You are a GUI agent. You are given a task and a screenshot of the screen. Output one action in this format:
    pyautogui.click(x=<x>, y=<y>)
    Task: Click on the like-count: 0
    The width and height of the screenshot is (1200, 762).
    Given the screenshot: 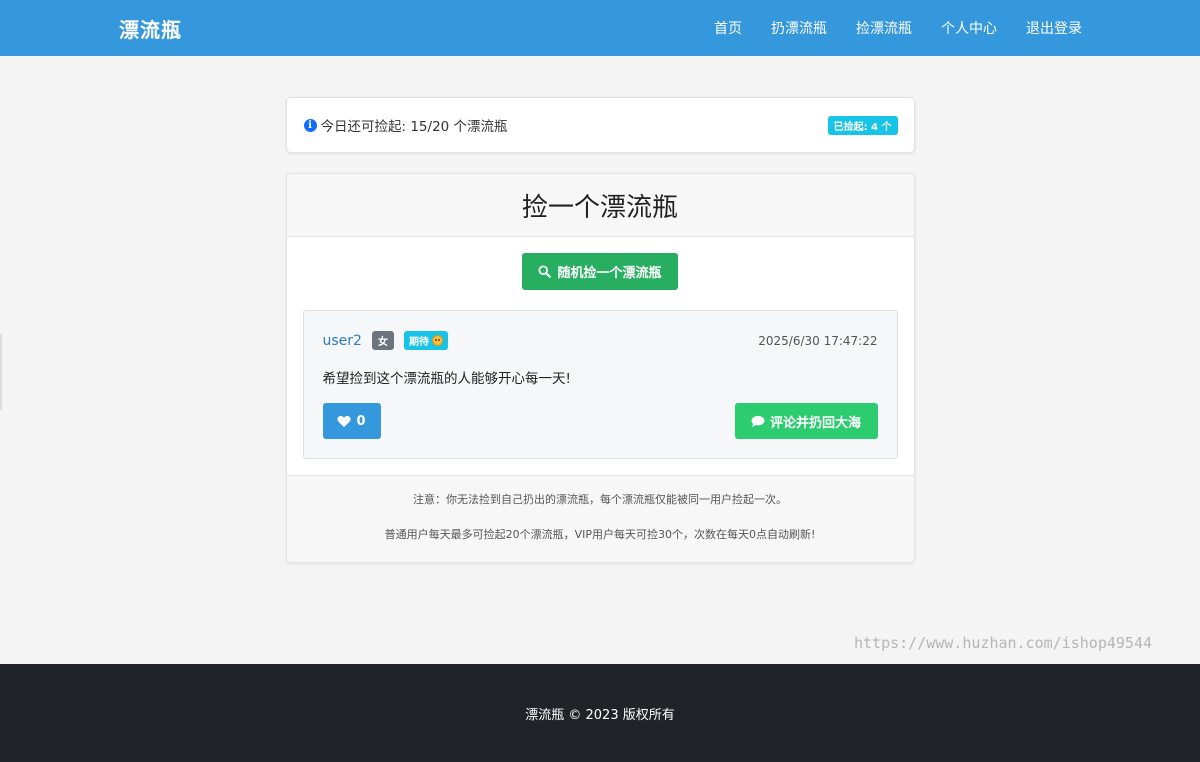 What is the action you would take?
    pyautogui.click(x=361, y=421)
    